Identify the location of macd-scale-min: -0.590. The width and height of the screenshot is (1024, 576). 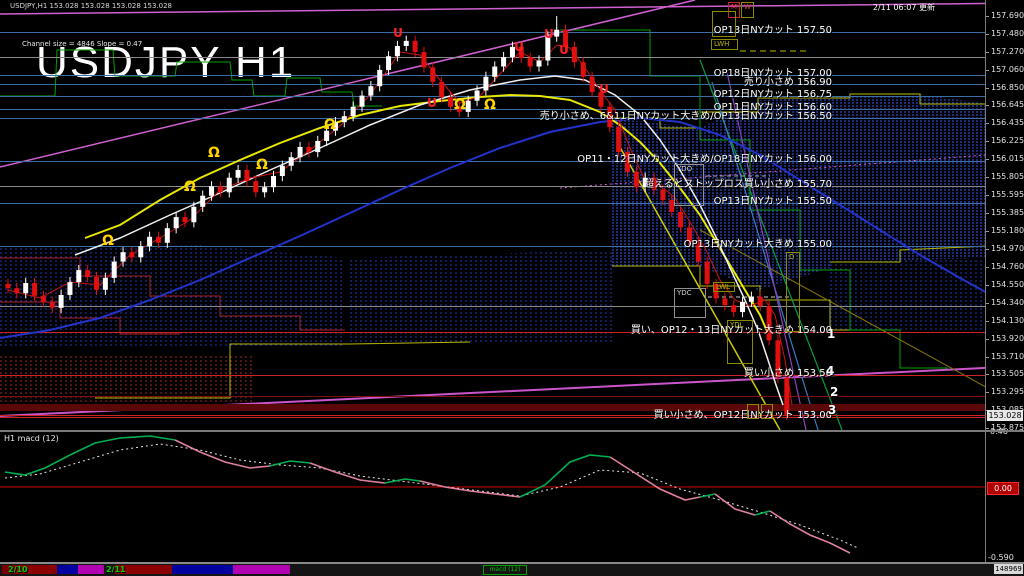
(1001, 557).